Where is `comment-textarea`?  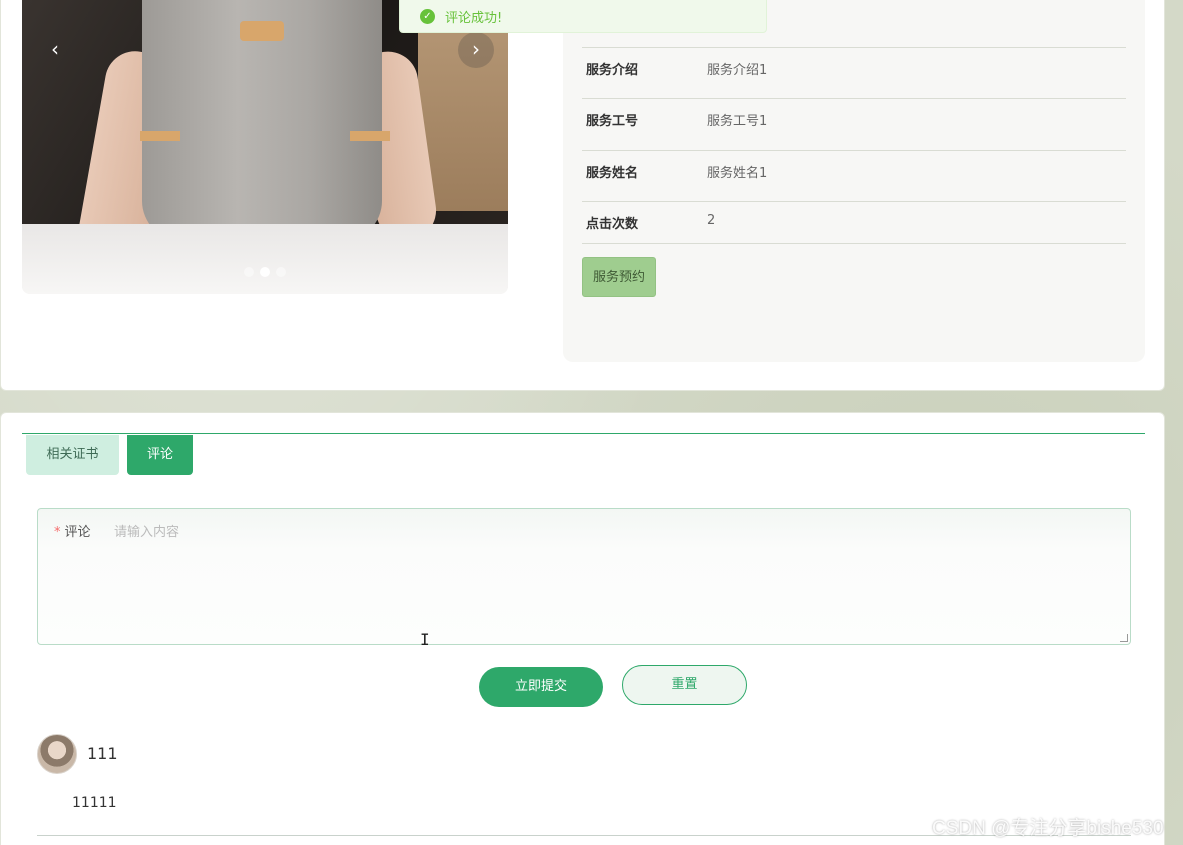
comment-textarea is located at coordinates (613, 576).